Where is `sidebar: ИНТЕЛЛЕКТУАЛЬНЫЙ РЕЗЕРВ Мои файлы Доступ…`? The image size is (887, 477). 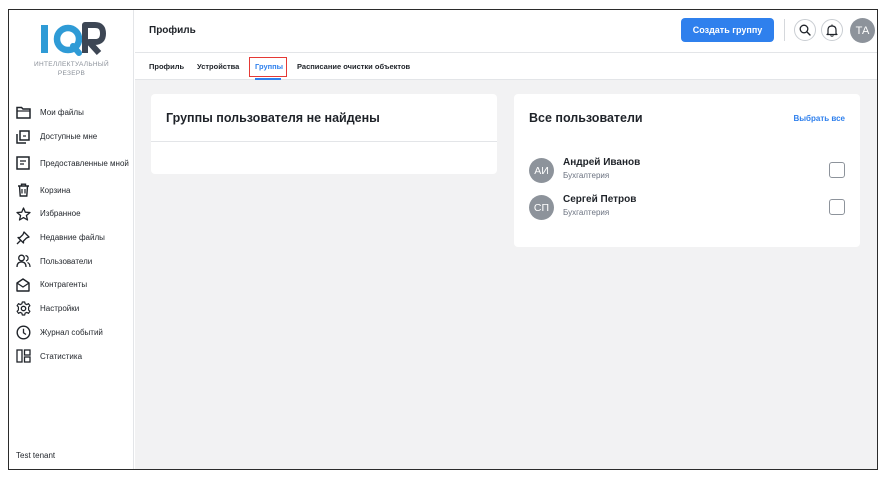 sidebar: ИНТЕЛЛЕКТУАЛЬНЫЙ РЕЗЕРВ Мои файлы Доступ… is located at coordinates (71, 239).